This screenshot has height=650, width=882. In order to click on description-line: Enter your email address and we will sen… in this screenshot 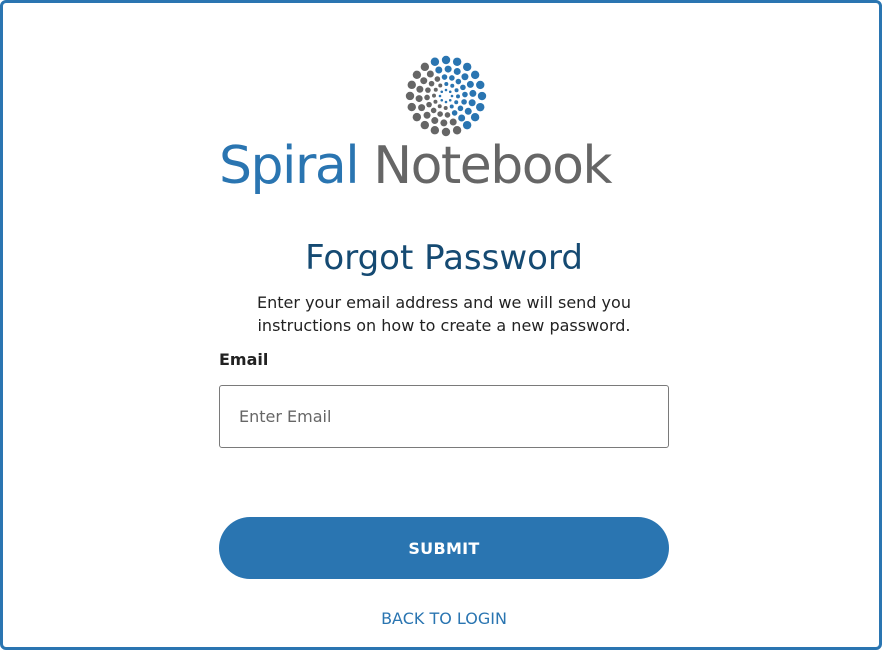, I will do `click(444, 302)`.